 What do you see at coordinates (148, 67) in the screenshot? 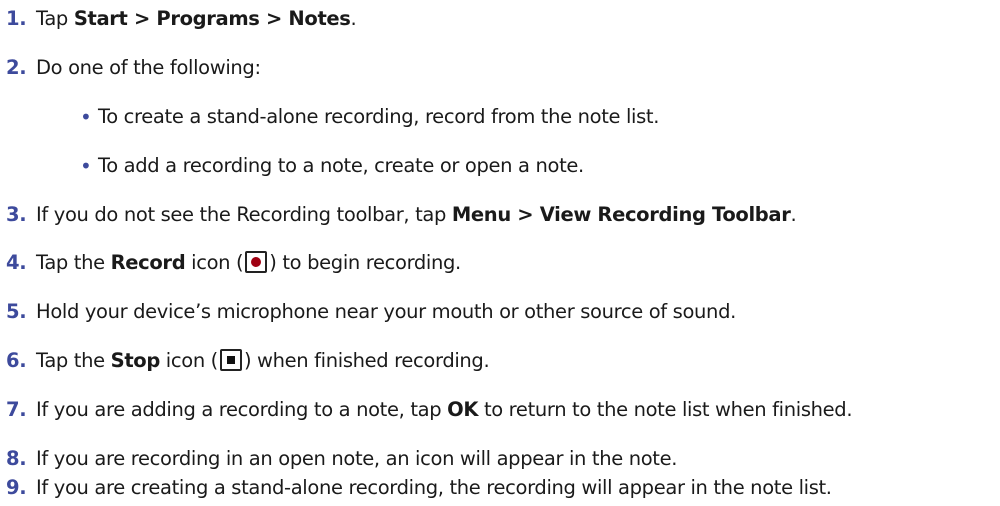
I see `step-text: Do one of the following:` at bounding box center [148, 67].